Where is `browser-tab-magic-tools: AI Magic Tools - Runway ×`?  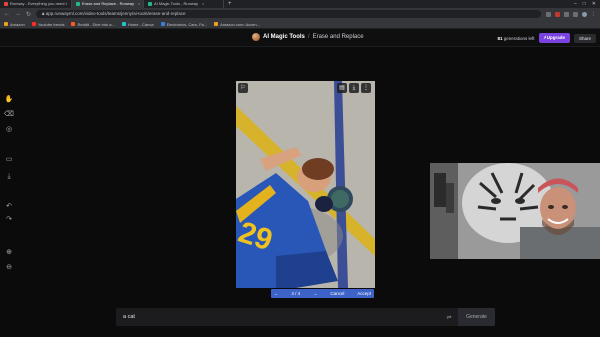 browser-tab-magic-tools: AI Magic Tools - Runway × is located at coordinates (184, 4).